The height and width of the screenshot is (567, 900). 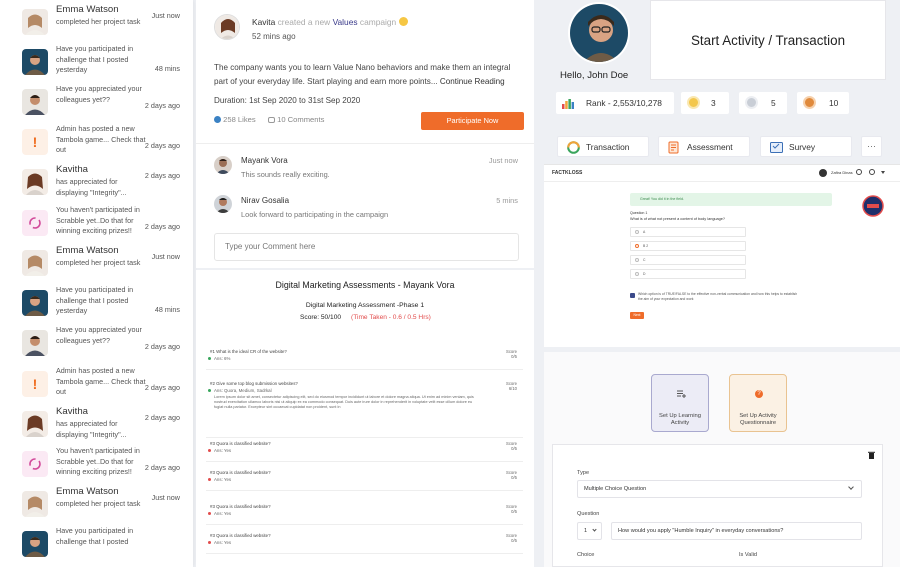 I want to click on notification-text: Emma Watson completed her project task, so click(x=103, y=498).